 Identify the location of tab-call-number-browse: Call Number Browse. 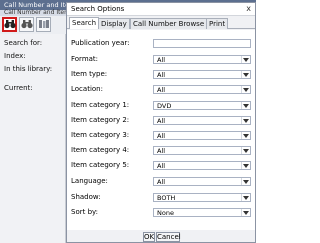
(169, 23).